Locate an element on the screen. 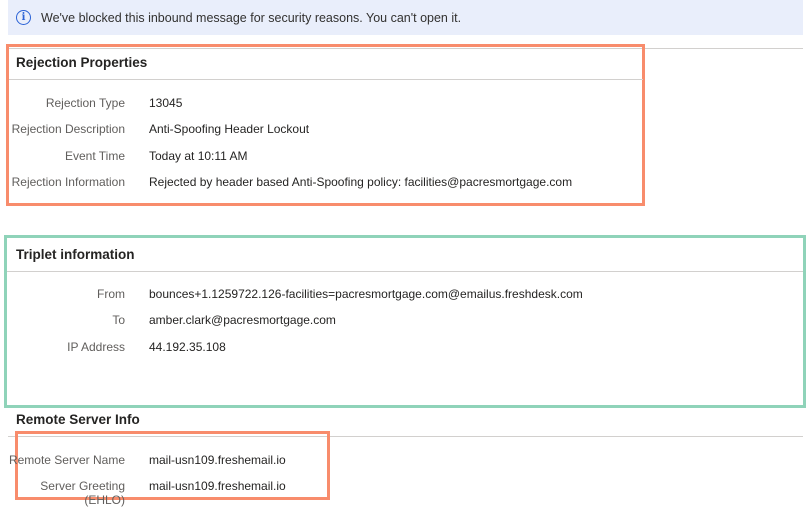 The width and height of the screenshot is (806, 507). field-value: Anti-Spoofing Header Lockout is located at coordinates (229, 129).